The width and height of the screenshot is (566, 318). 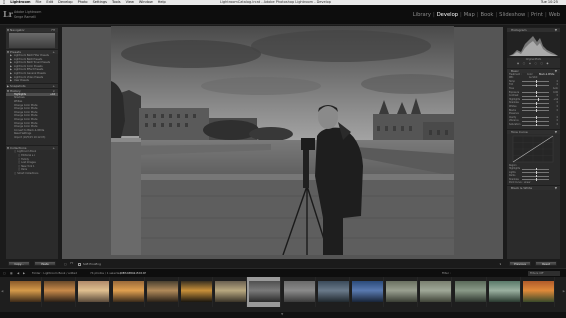 What do you see at coordinates (18, 273) in the screenshot?
I see `back-arrow-icon: ◀` at bounding box center [18, 273].